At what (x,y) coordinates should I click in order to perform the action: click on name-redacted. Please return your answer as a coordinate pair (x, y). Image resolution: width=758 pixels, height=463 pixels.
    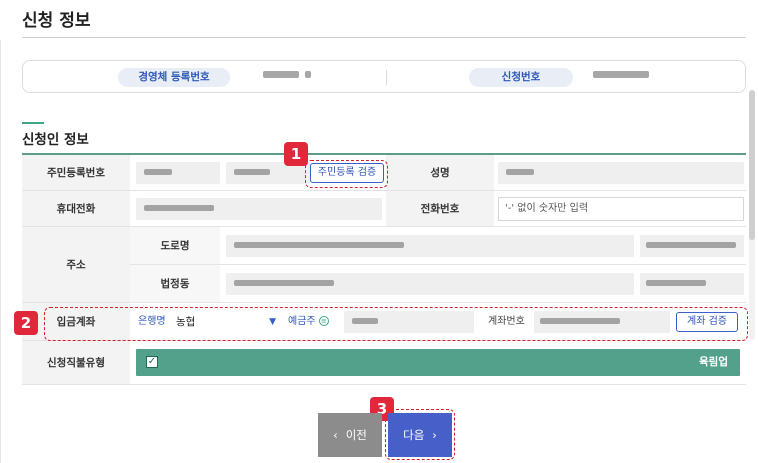
    Looking at the image, I should click on (520, 172).